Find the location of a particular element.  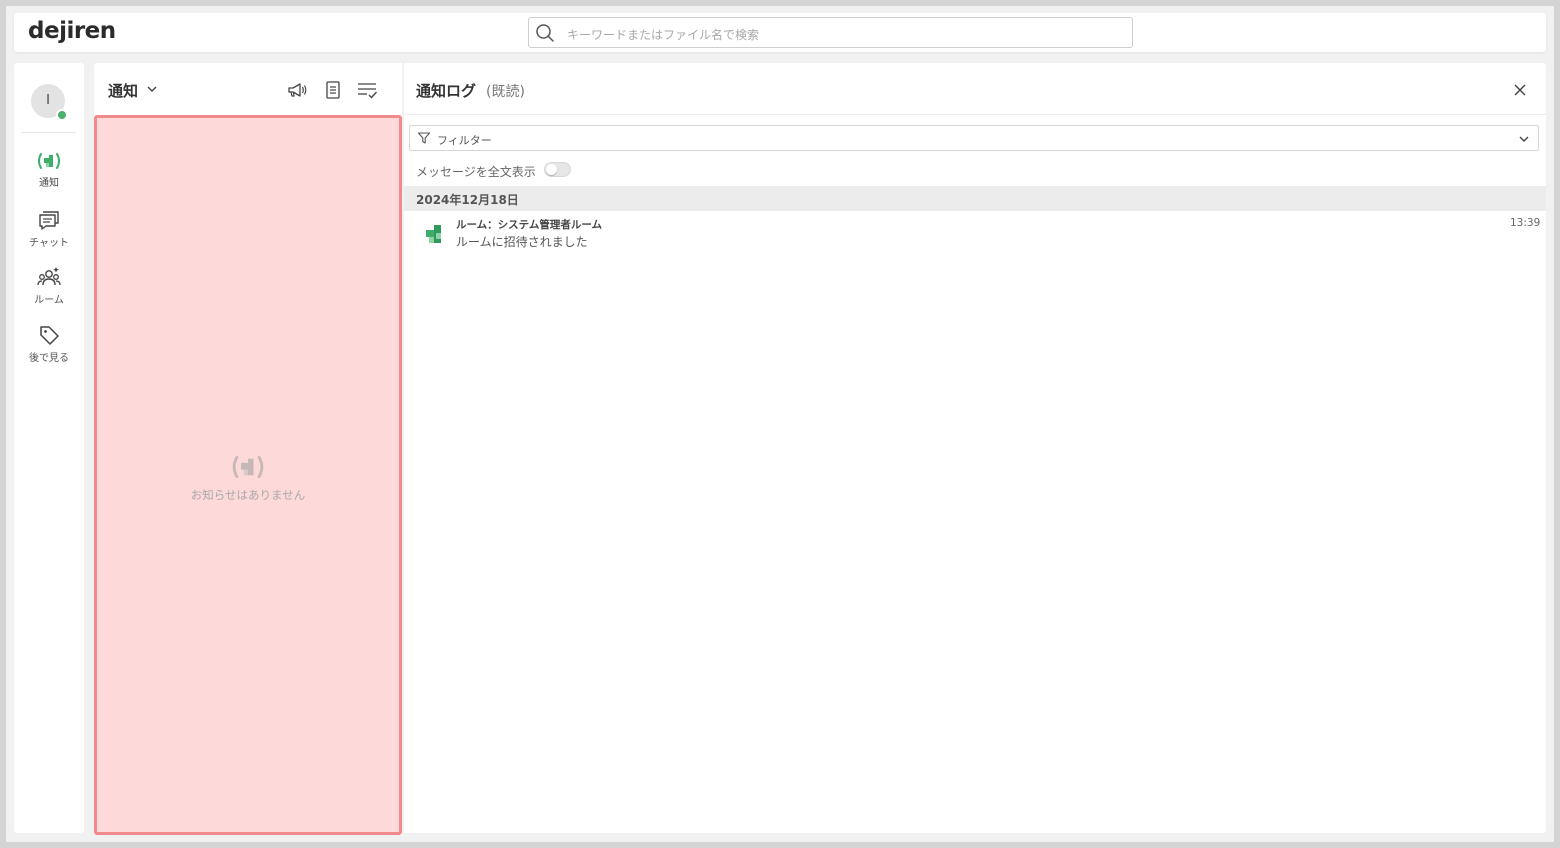

date-group-label: 2024年12月18日 is located at coordinates (467, 200).